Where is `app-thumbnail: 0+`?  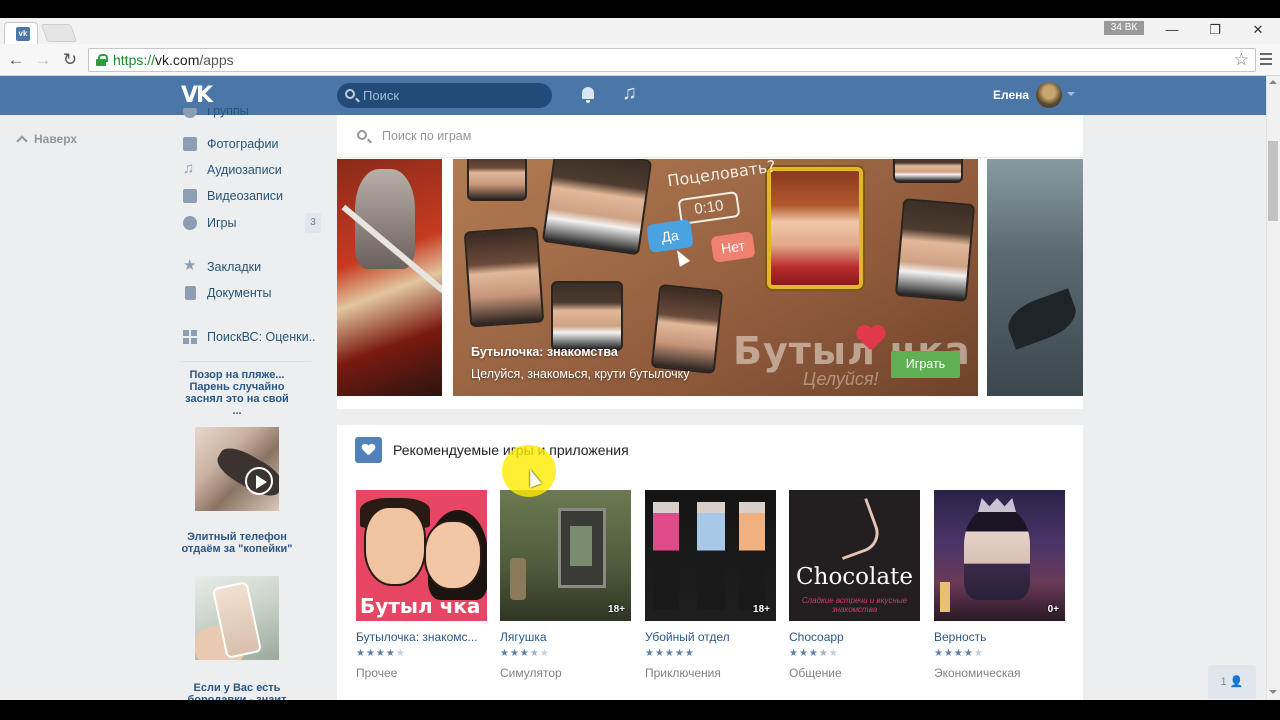
app-thumbnail: 0+ is located at coordinates (999, 555).